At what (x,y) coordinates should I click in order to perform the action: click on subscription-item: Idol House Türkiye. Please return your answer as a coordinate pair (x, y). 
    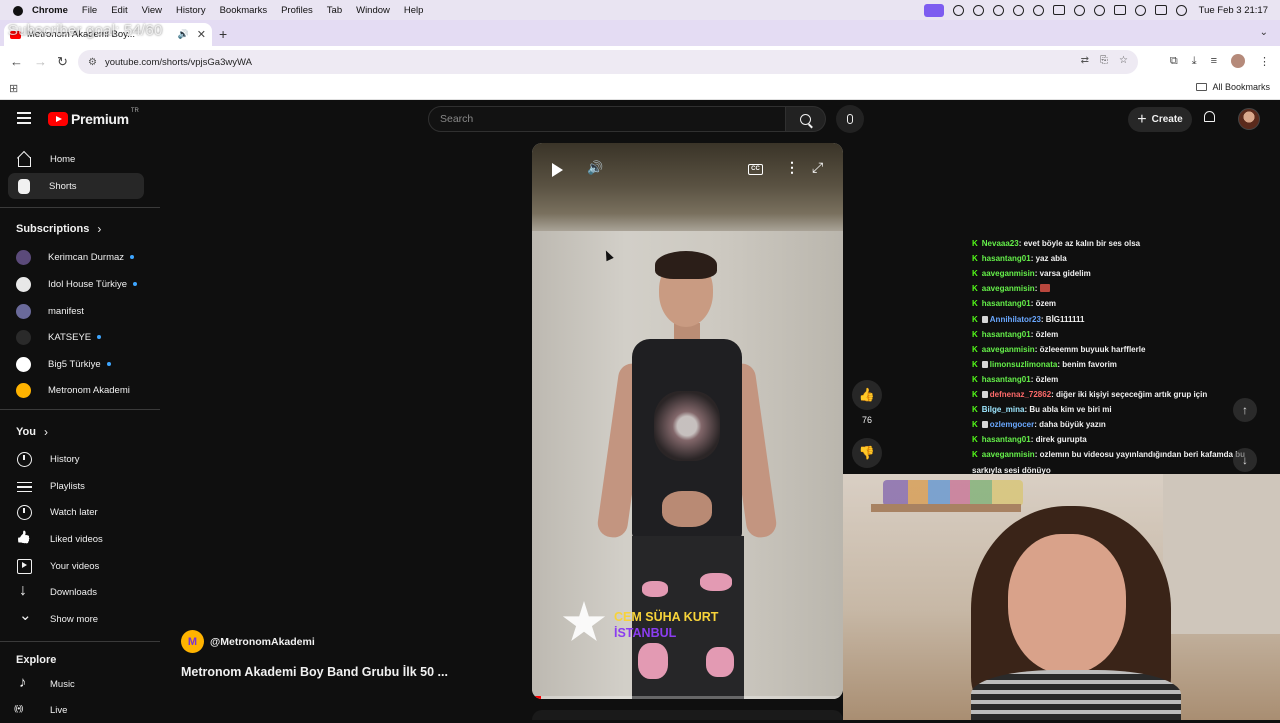
    Looking at the image, I should click on (80, 284).